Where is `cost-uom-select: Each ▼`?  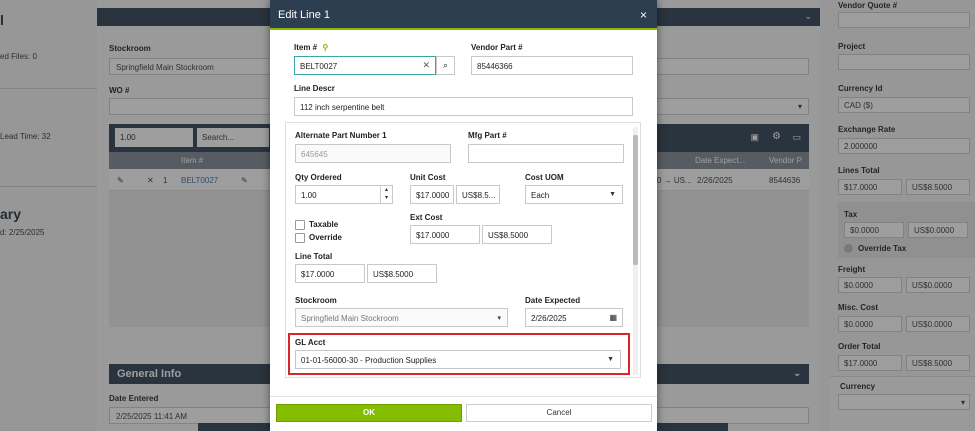
cost-uom-select: Each ▼ is located at coordinates (574, 194).